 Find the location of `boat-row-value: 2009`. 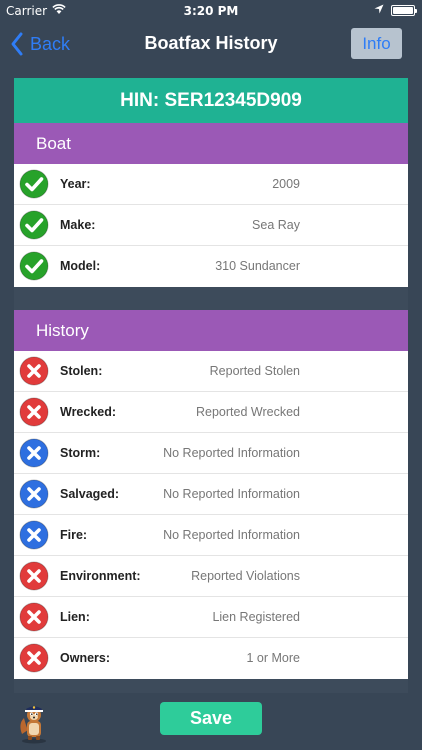

boat-row-value: 2009 is located at coordinates (286, 184).